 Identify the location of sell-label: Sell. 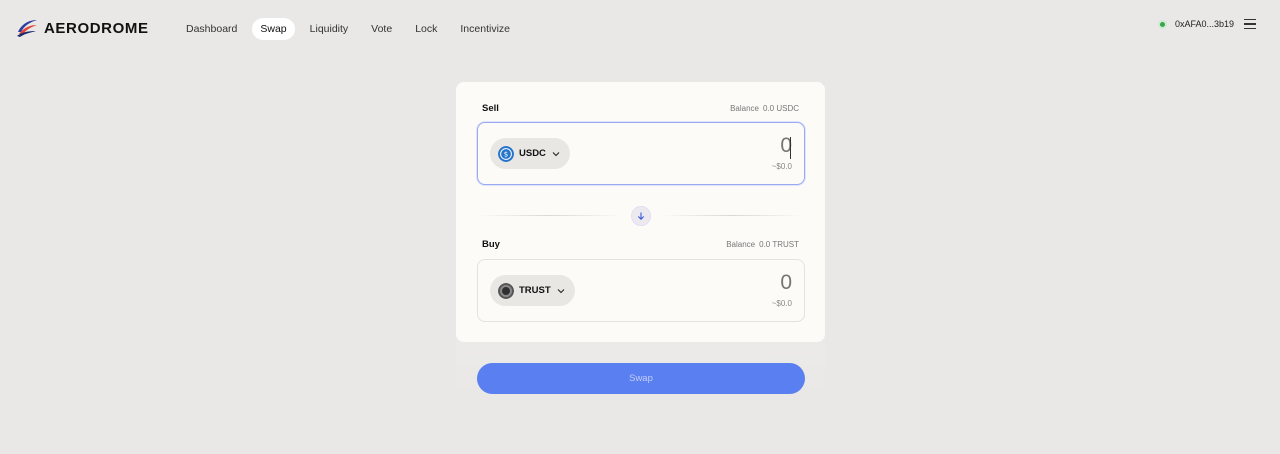
(490, 108).